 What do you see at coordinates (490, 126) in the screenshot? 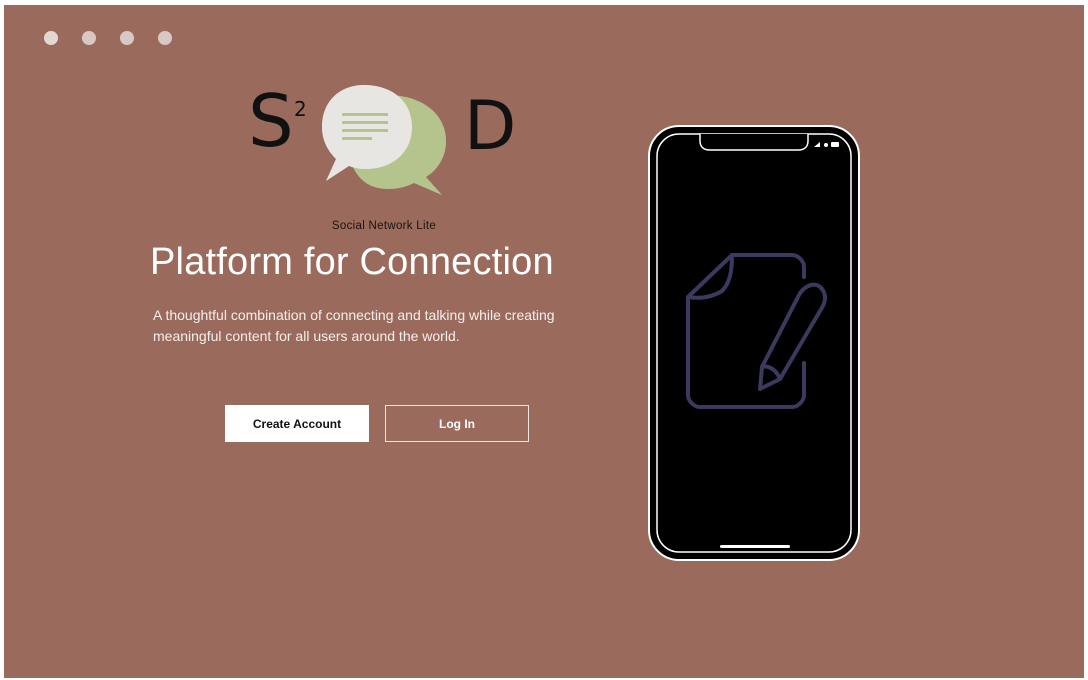
I see `logo-letter-d: D` at bounding box center [490, 126].